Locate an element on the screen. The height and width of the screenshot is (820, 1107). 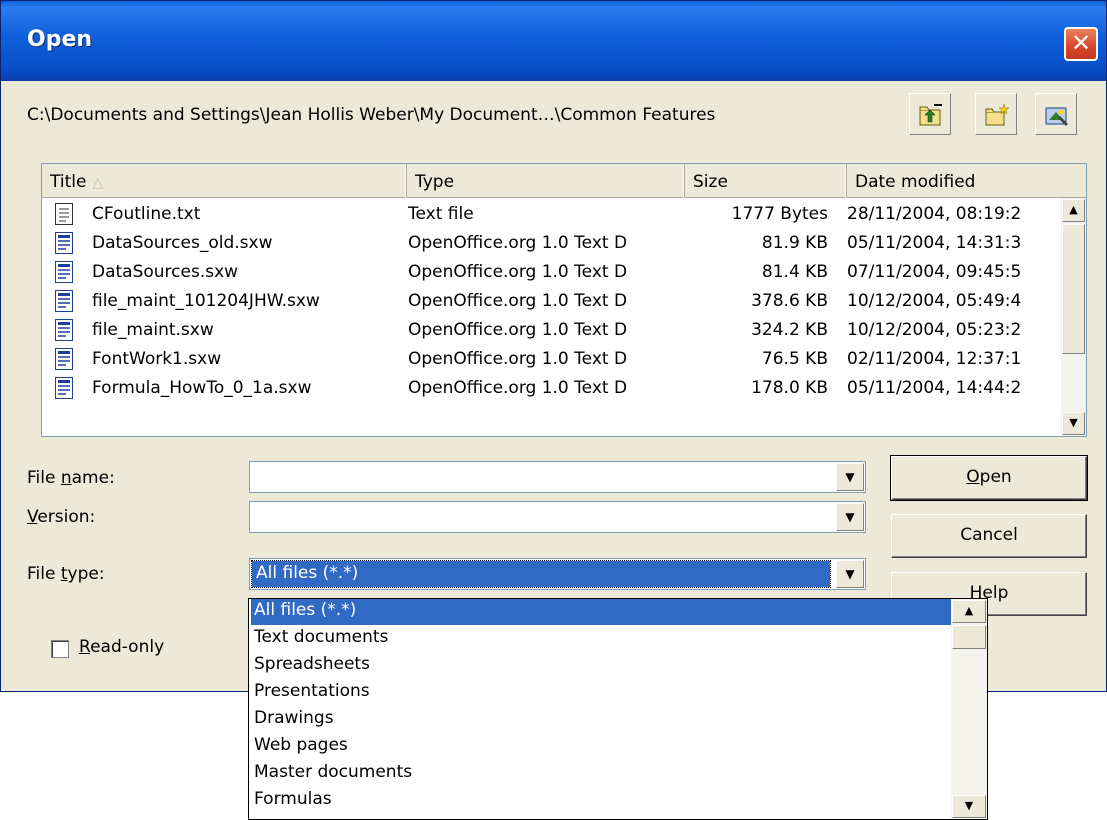
file-date: 10/12/2004, 05:49:4 is located at coordinates (934, 301).